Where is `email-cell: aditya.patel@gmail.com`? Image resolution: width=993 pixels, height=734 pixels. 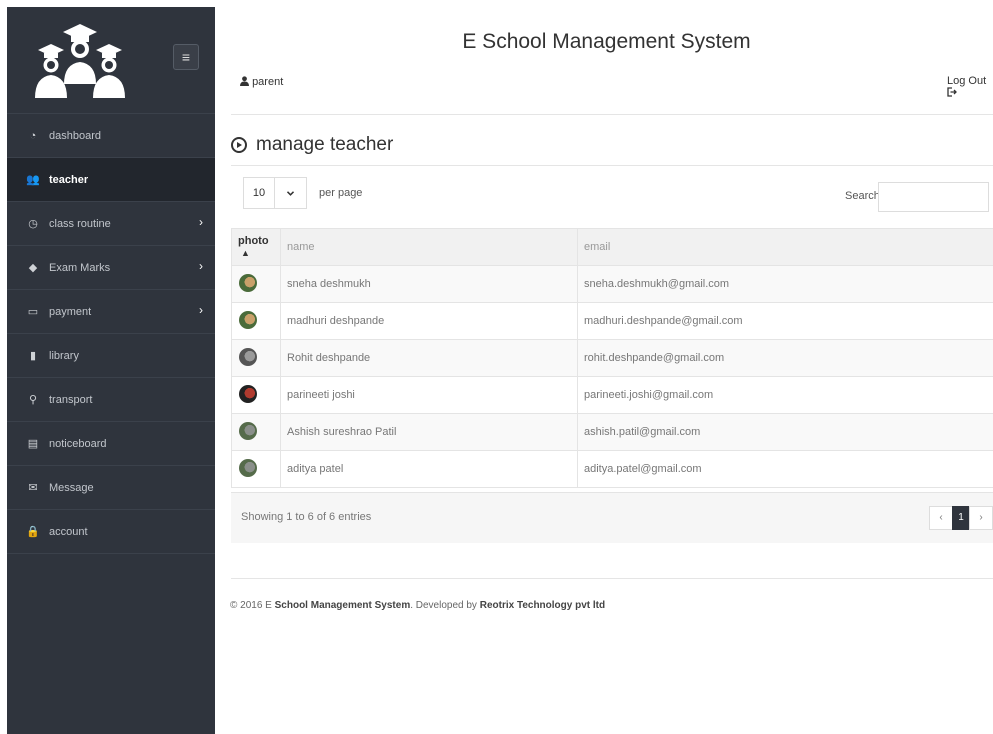
email-cell: aditya.patel@gmail.com is located at coordinates (785, 469).